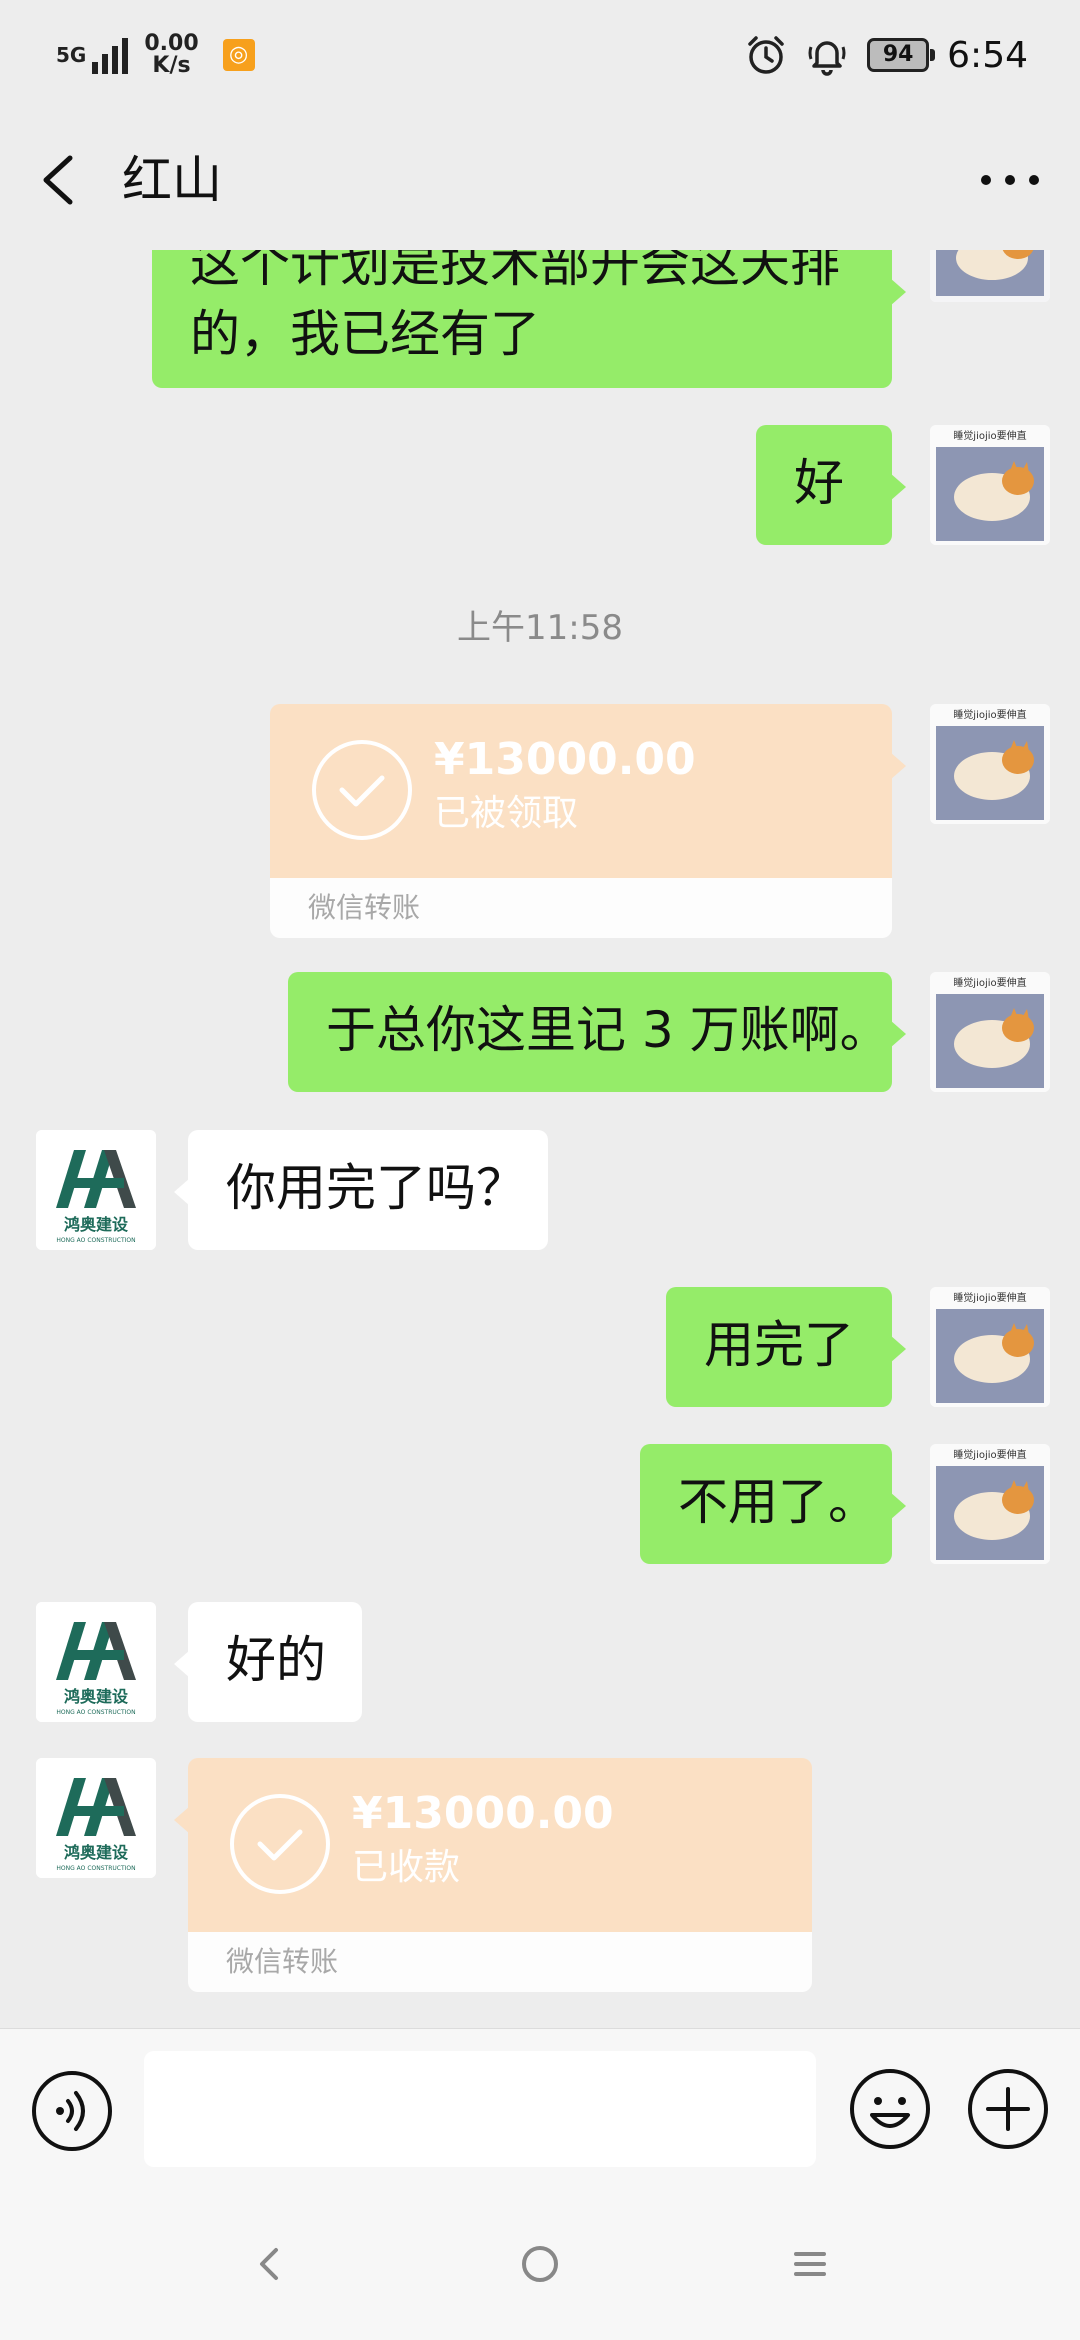  I want to click on network-speed: 0.00 K/s, so click(171, 54).